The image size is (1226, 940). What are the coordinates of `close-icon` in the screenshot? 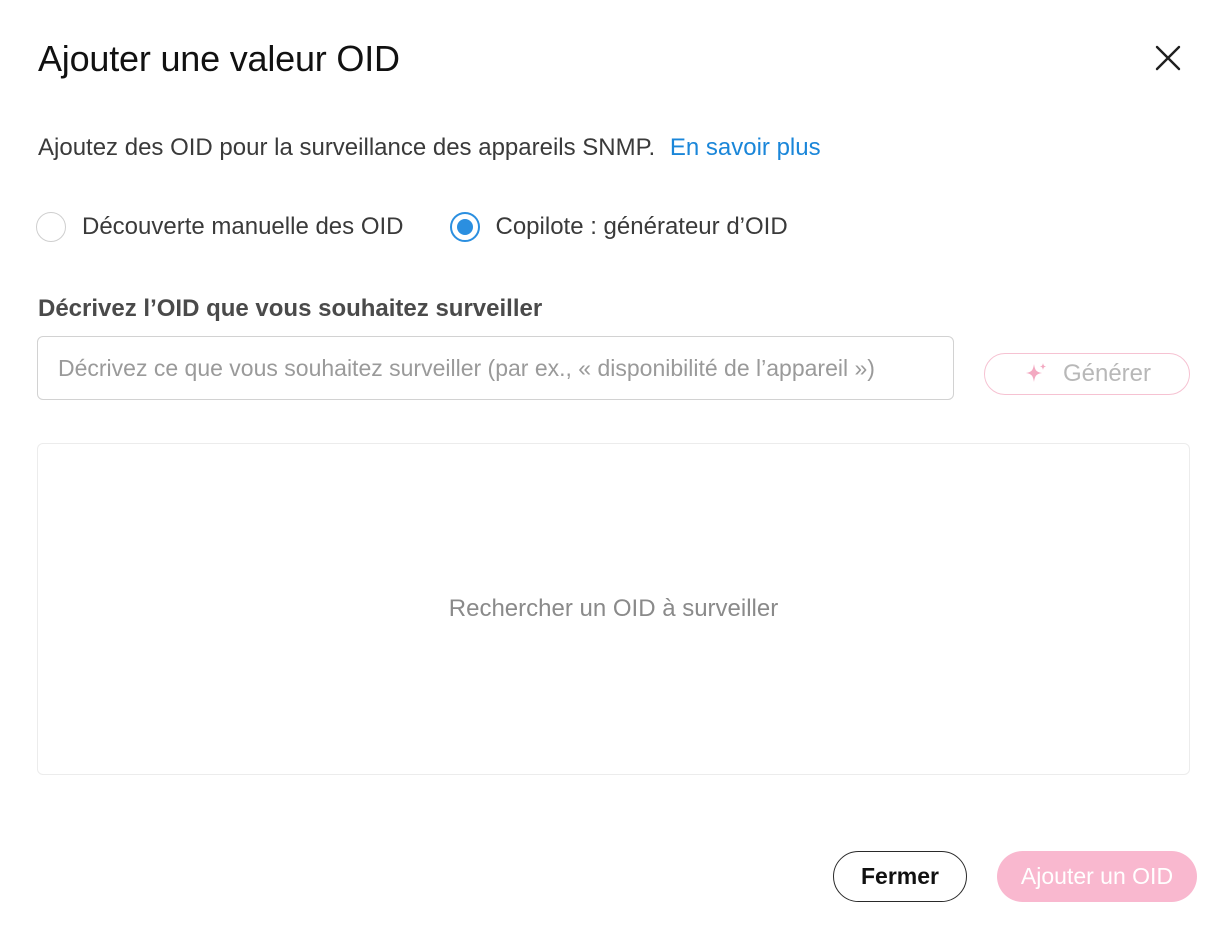 It's located at (1168, 58).